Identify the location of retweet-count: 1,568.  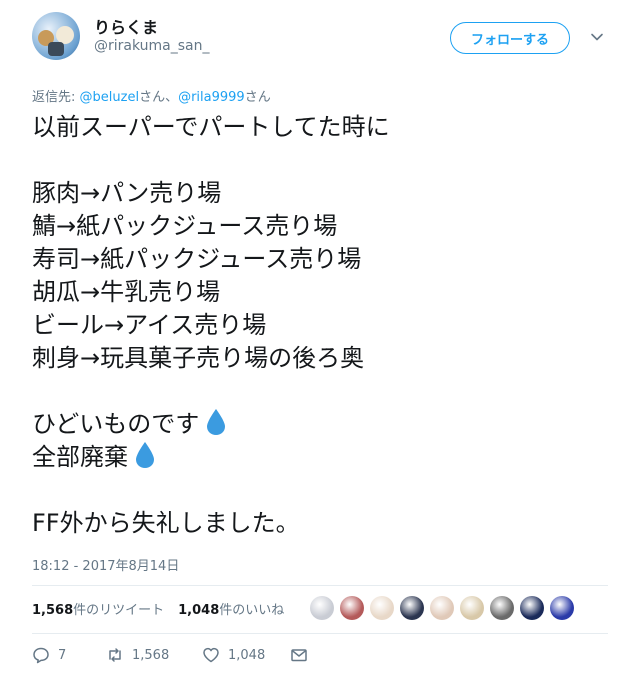
(151, 655).